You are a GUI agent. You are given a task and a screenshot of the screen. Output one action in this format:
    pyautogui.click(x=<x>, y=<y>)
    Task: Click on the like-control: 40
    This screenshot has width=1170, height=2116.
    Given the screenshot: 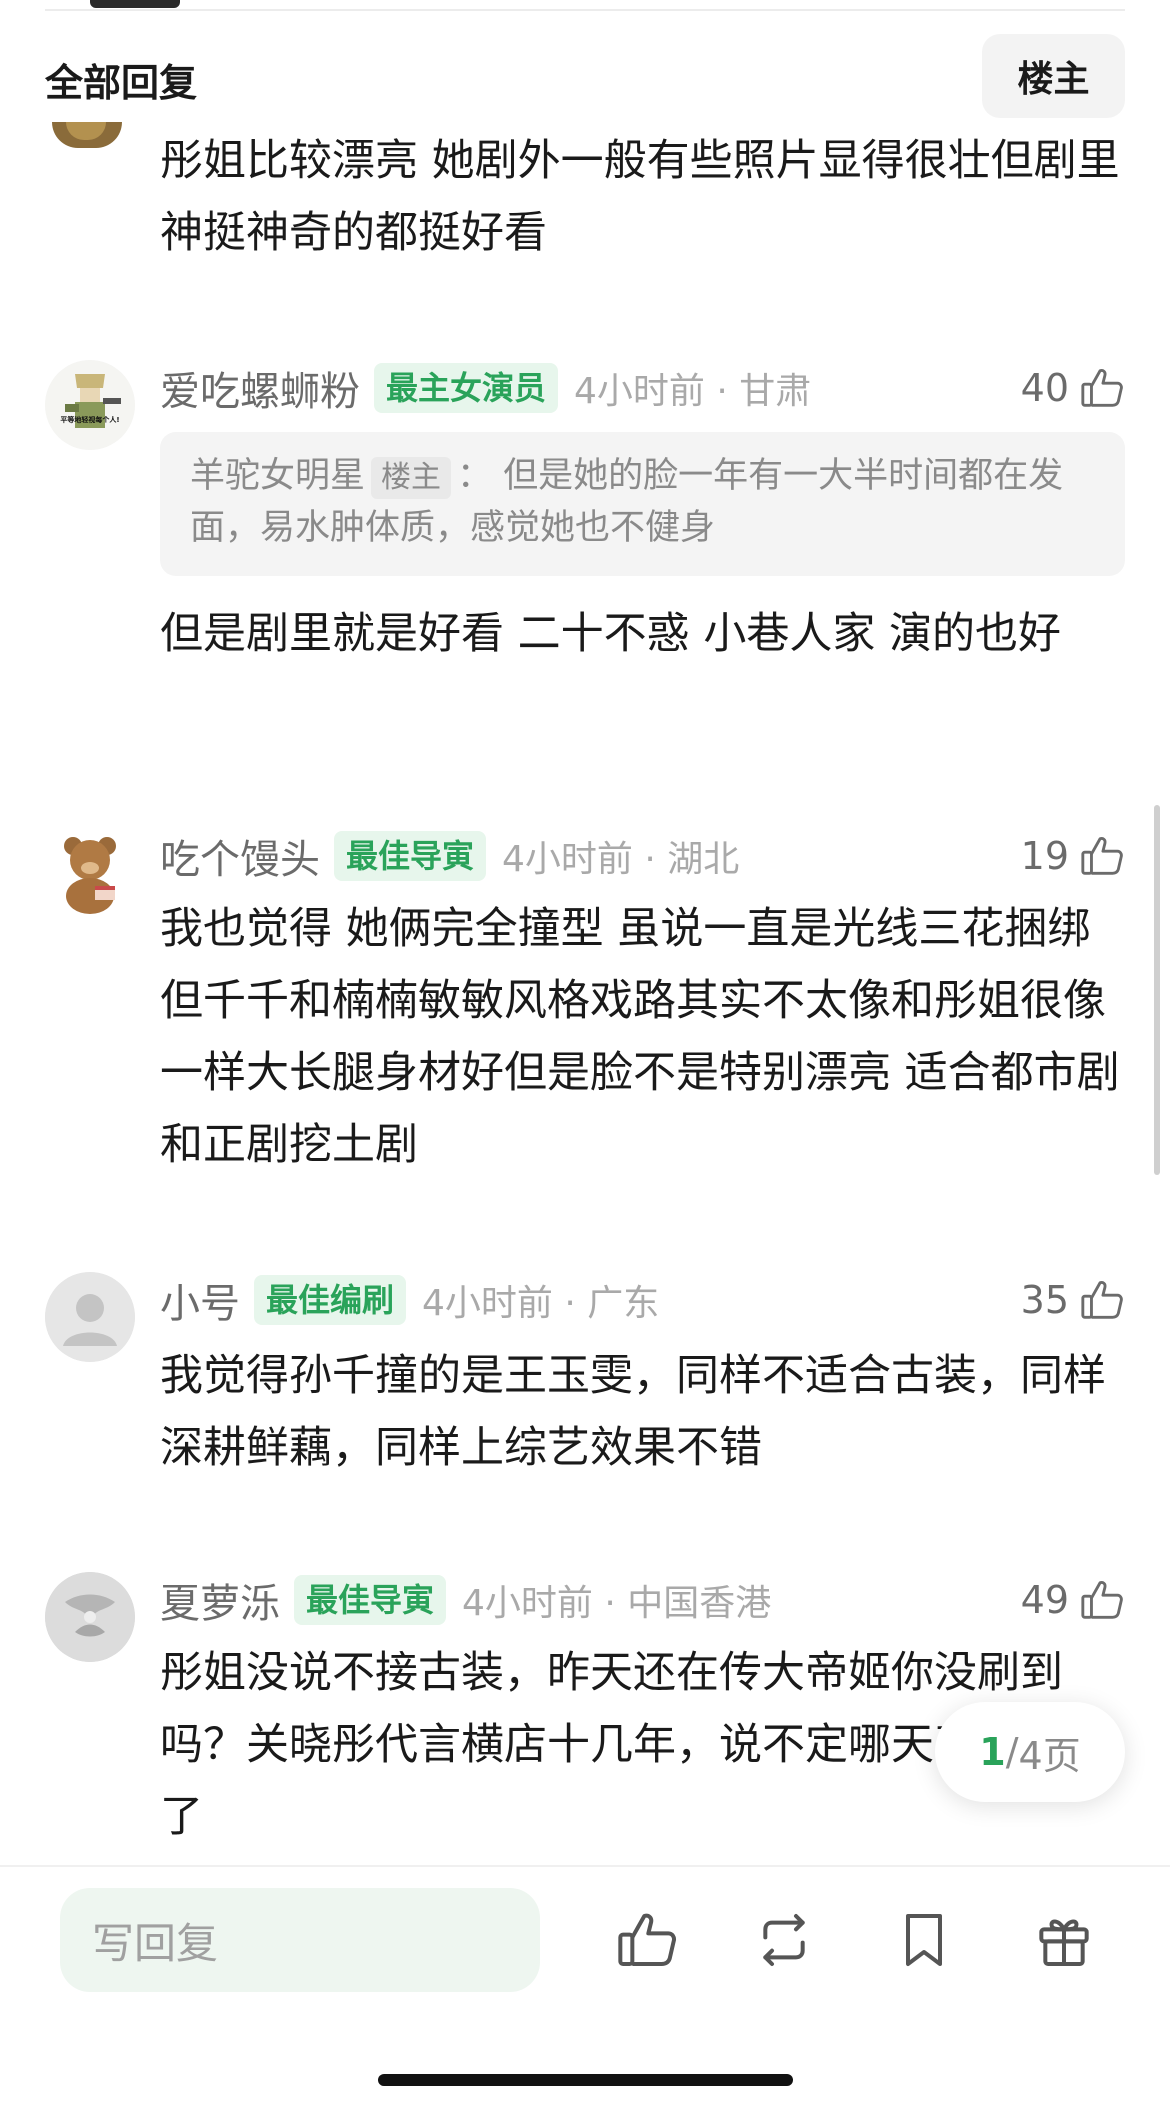 What is the action you would take?
    pyautogui.click(x=1073, y=388)
    